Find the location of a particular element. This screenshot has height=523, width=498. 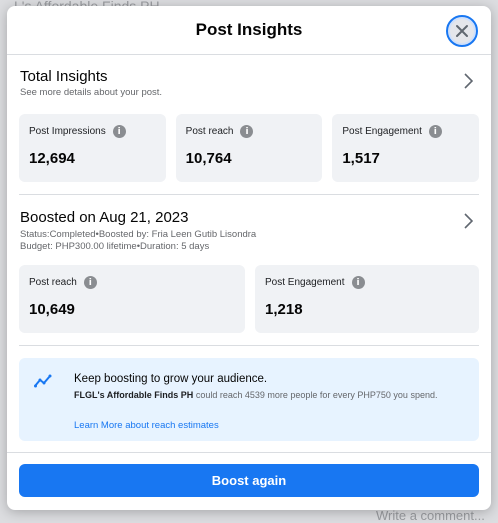

close-icon is located at coordinates (462, 31).